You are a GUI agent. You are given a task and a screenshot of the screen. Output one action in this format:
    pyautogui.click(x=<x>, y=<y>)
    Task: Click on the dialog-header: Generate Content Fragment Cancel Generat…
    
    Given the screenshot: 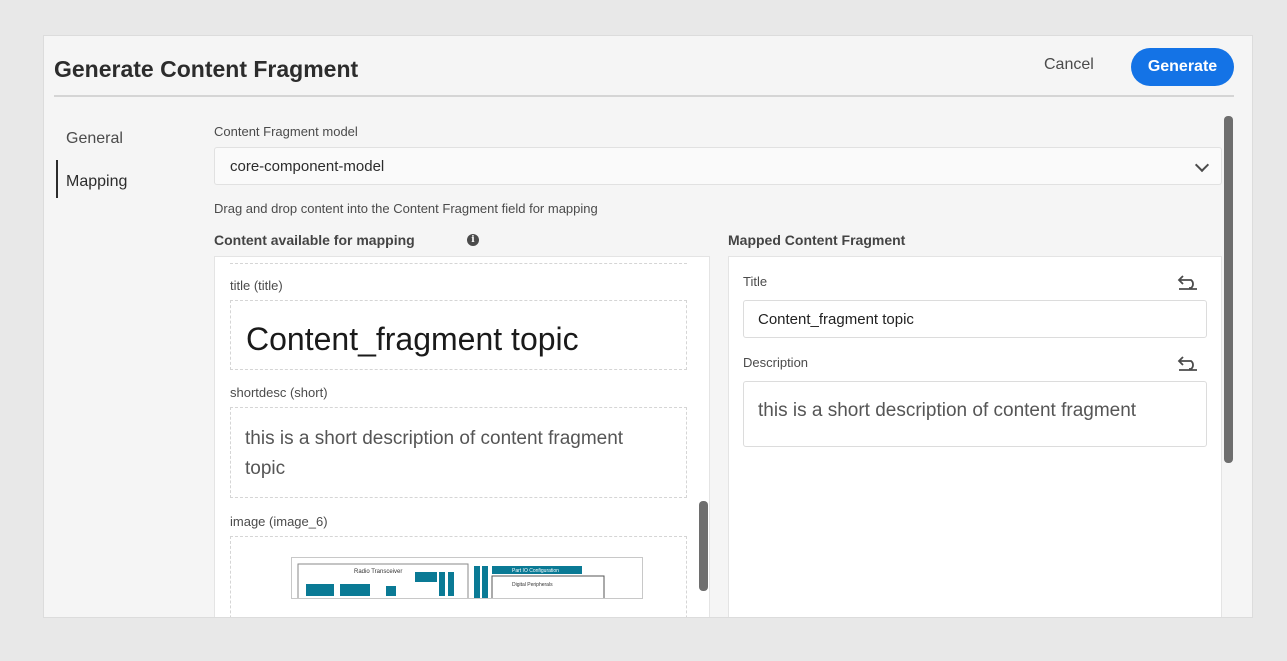 What is the action you would take?
    pyautogui.click(x=644, y=66)
    